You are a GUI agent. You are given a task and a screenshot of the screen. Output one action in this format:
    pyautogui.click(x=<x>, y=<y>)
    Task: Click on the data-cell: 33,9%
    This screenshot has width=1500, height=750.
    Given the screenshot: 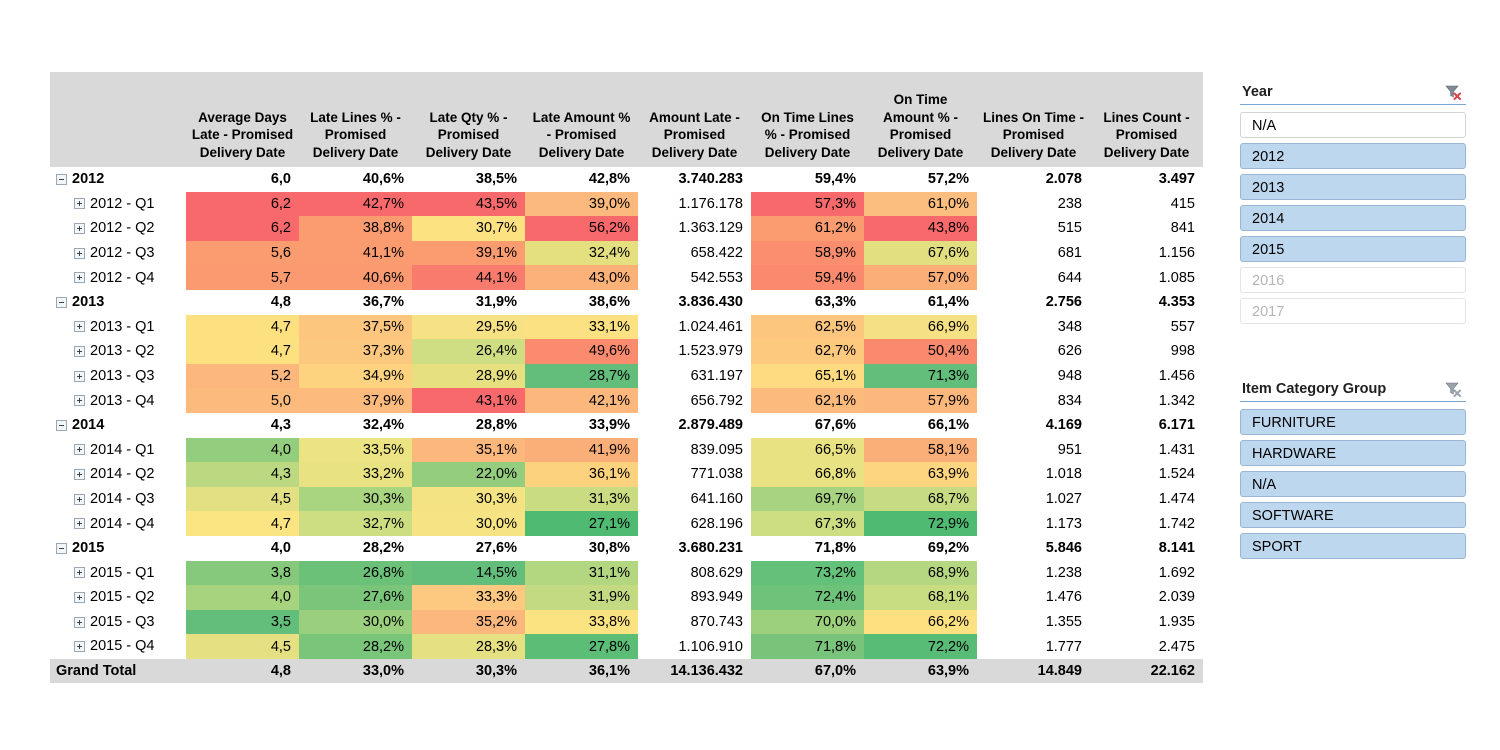 What is the action you would take?
    pyautogui.click(x=581, y=425)
    